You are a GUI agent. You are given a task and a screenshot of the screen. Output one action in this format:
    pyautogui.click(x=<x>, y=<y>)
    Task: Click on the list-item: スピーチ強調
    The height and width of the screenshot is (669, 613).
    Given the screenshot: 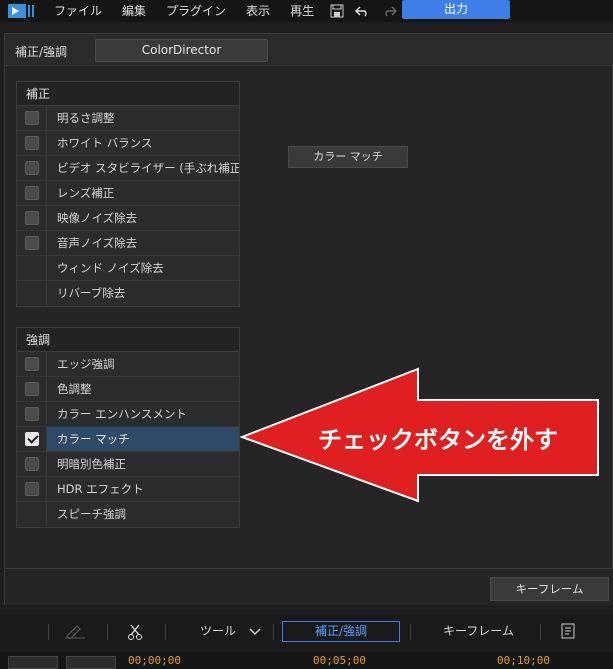 What is the action you would take?
    pyautogui.click(x=128, y=514)
    